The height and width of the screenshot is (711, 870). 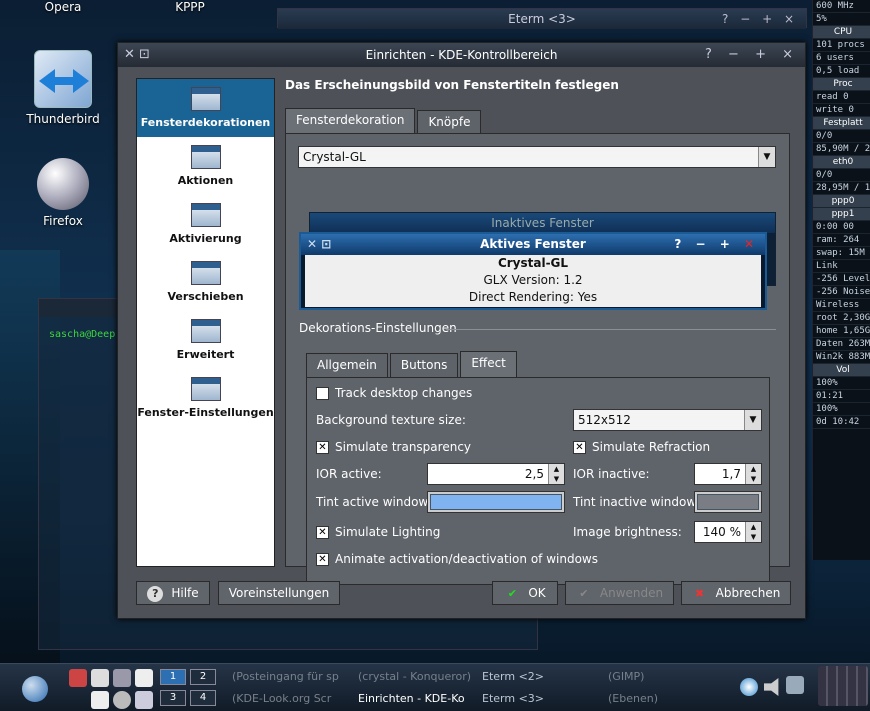 I want to click on window-menu-icon: ✕ ⊡, so click(x=137, y=55).